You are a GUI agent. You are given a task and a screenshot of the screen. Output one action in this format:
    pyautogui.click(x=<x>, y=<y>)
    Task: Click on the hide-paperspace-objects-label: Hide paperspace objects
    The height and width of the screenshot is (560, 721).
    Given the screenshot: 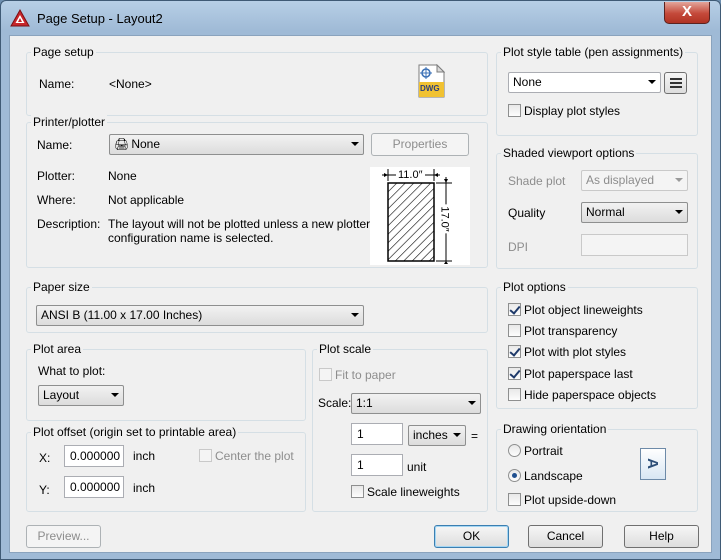 What is the action you would take?
    pyautogui.click(x=590, y=395)
    